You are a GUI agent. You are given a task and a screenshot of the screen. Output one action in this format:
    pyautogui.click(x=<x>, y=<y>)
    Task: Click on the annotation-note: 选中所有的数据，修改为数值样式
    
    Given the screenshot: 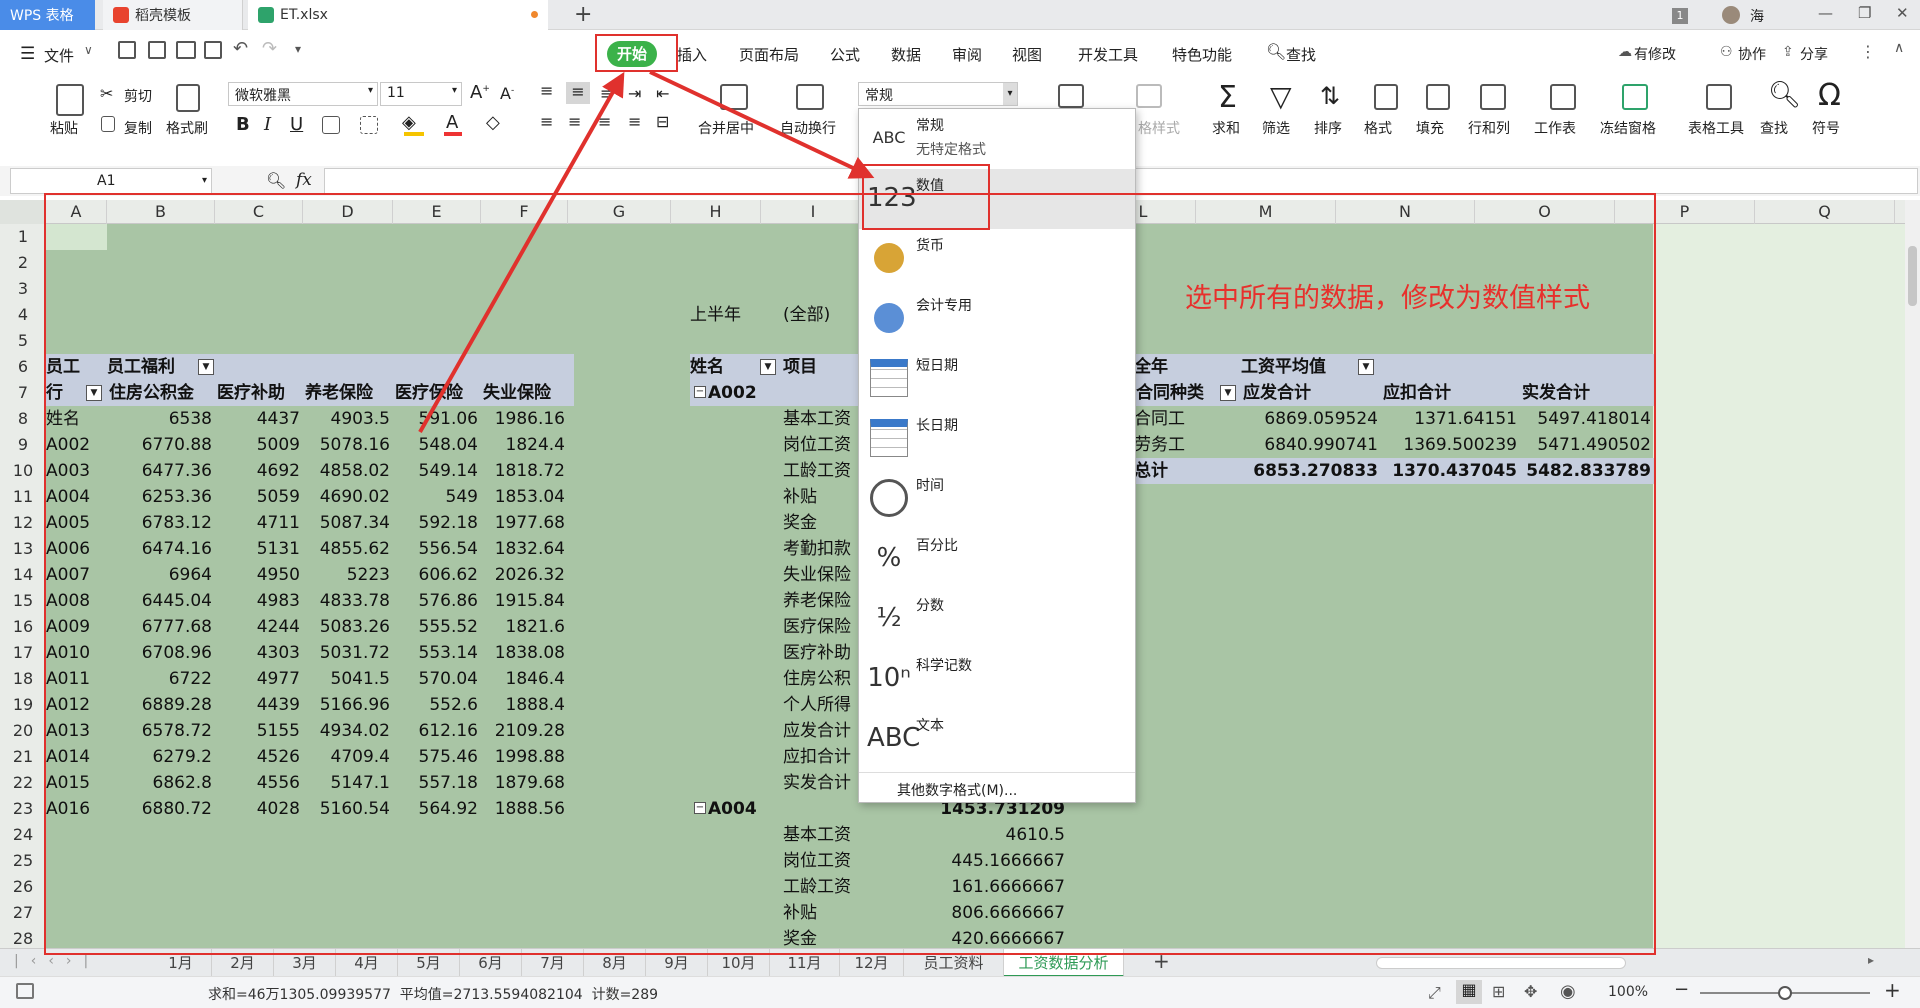 What is the action you would take?
    pyautogui.click(x=1387, y=298)
    